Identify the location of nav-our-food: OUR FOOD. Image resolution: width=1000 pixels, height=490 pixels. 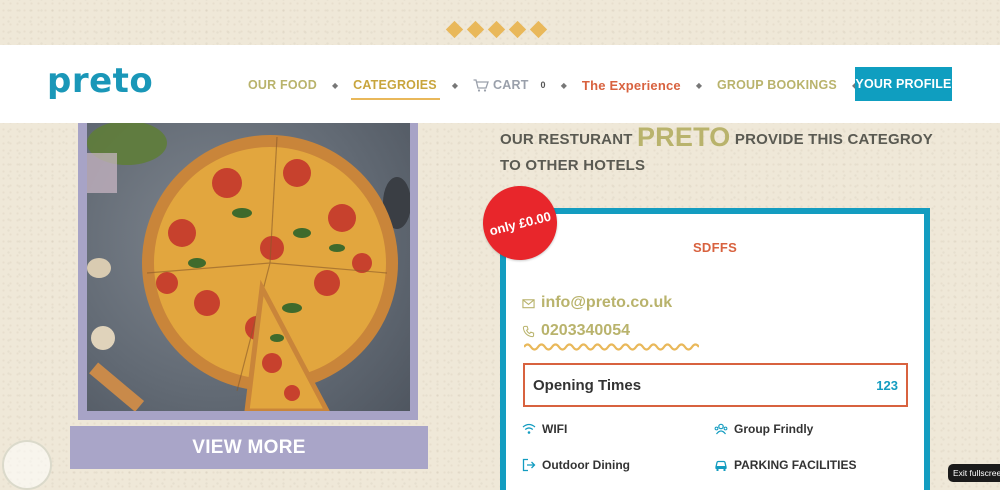
(282, 85).